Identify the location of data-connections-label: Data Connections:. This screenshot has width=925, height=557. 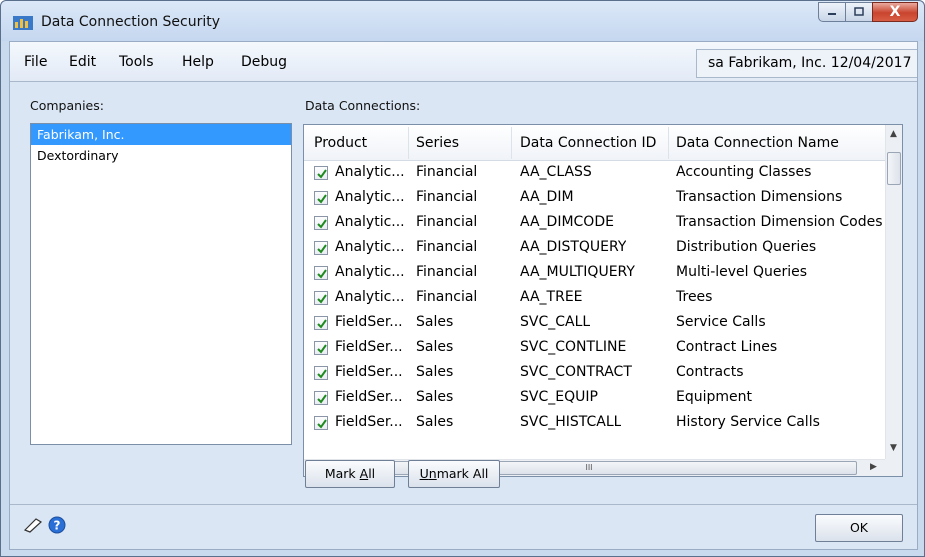
(363, 105).